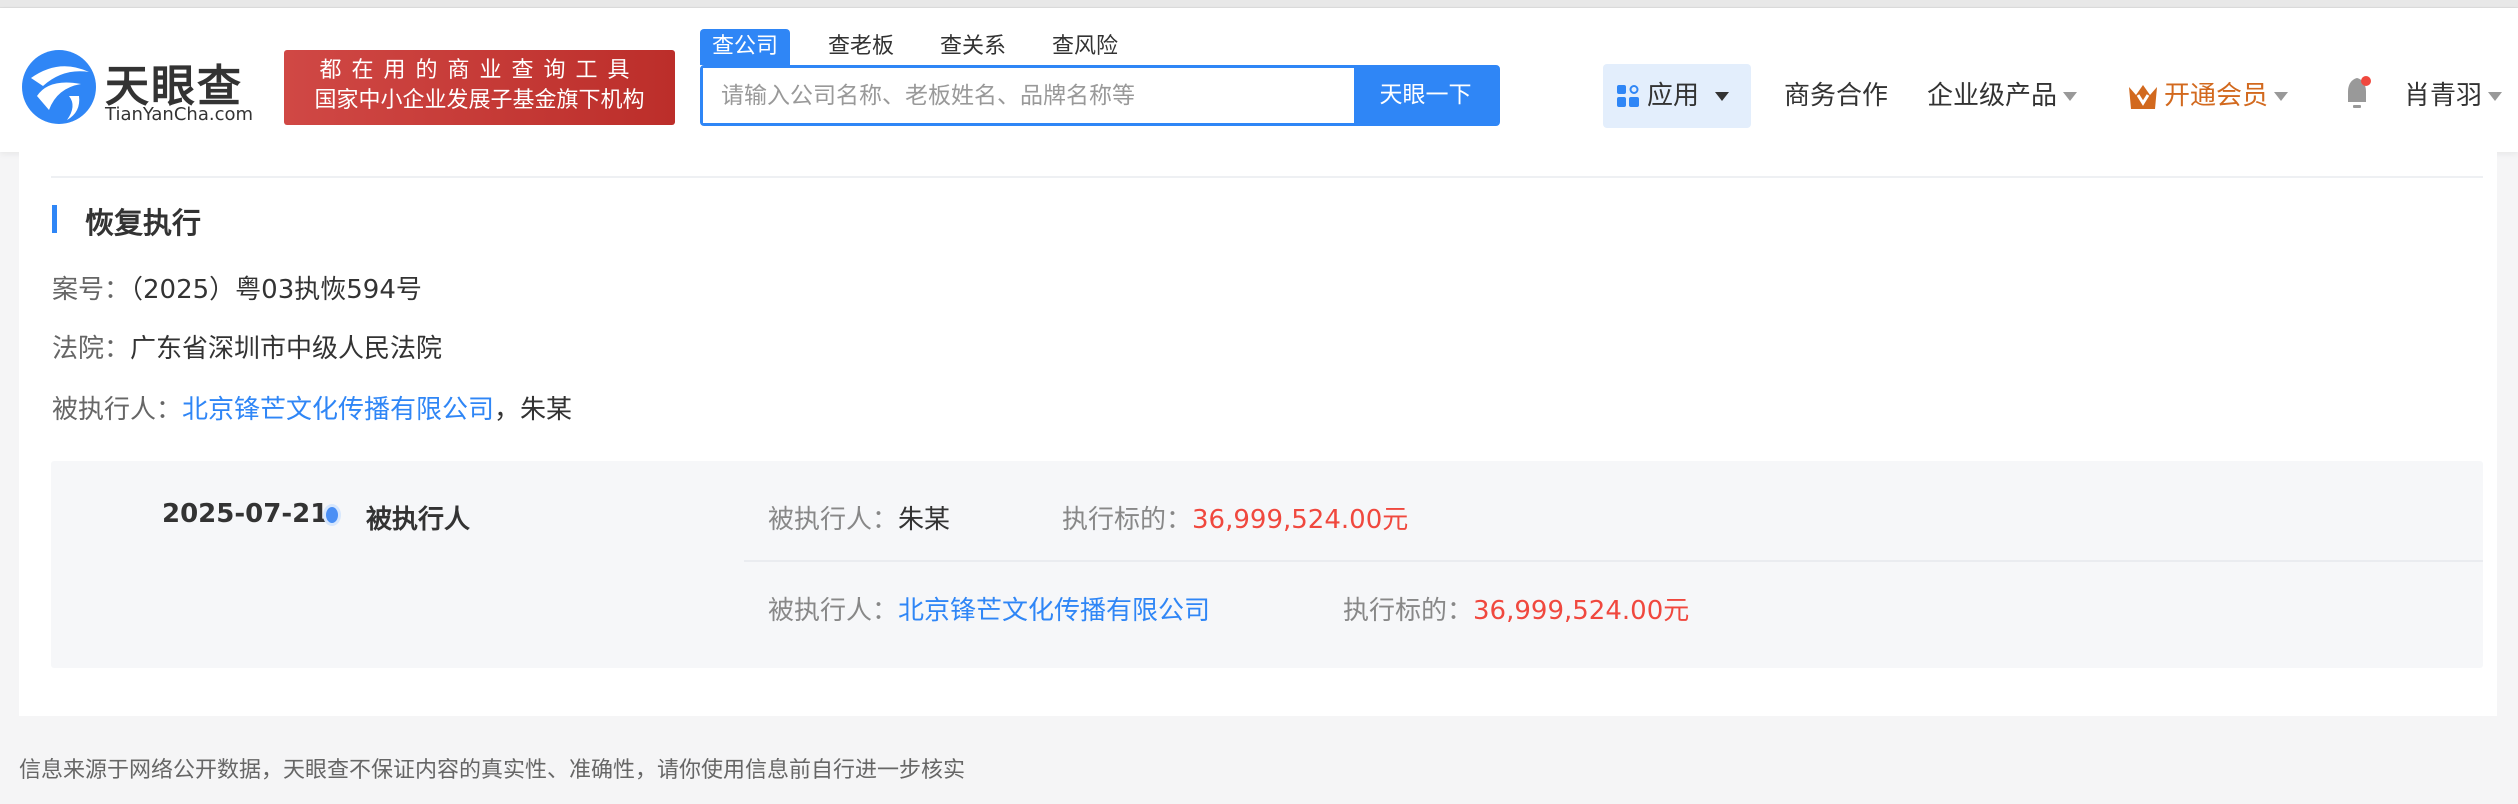 Image resolution: width=2518 pixels, height=804 pixels. I want to click on browser-strip, so click(1259, 4).